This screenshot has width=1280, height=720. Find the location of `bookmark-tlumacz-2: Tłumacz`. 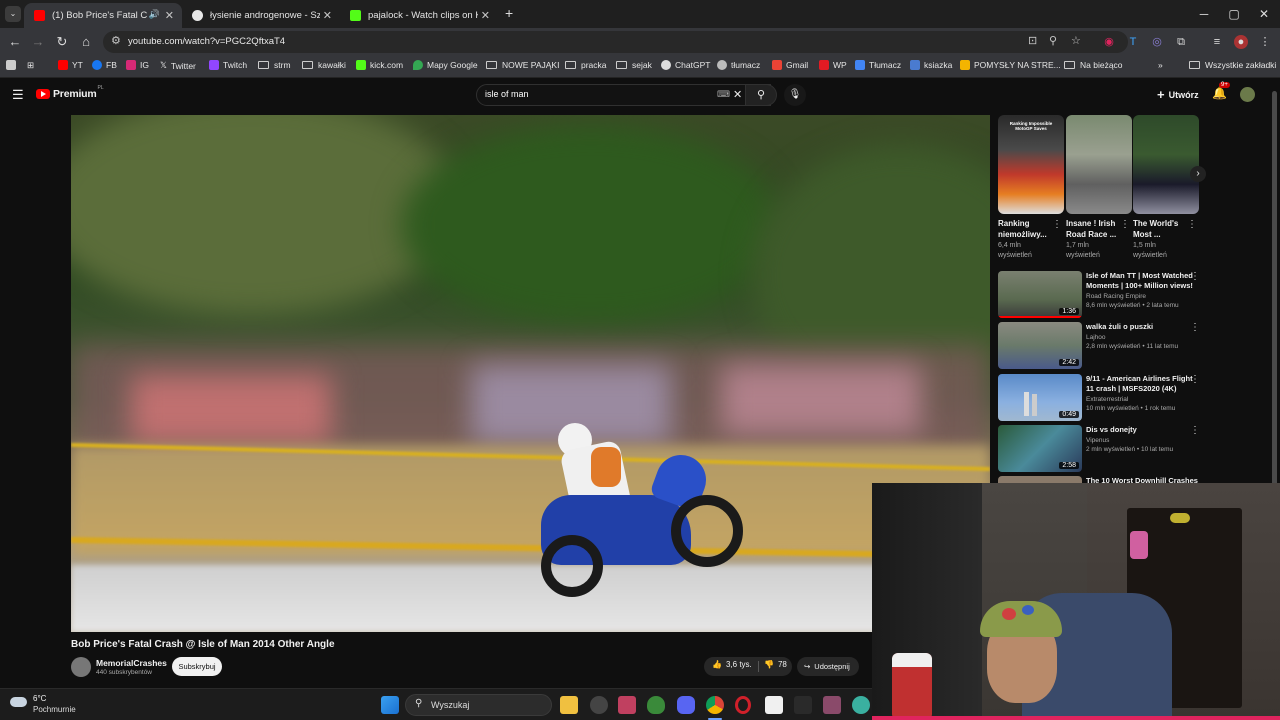

bookmark-tlumacz-2: Tłumacz is located at coordinates (878, 65).